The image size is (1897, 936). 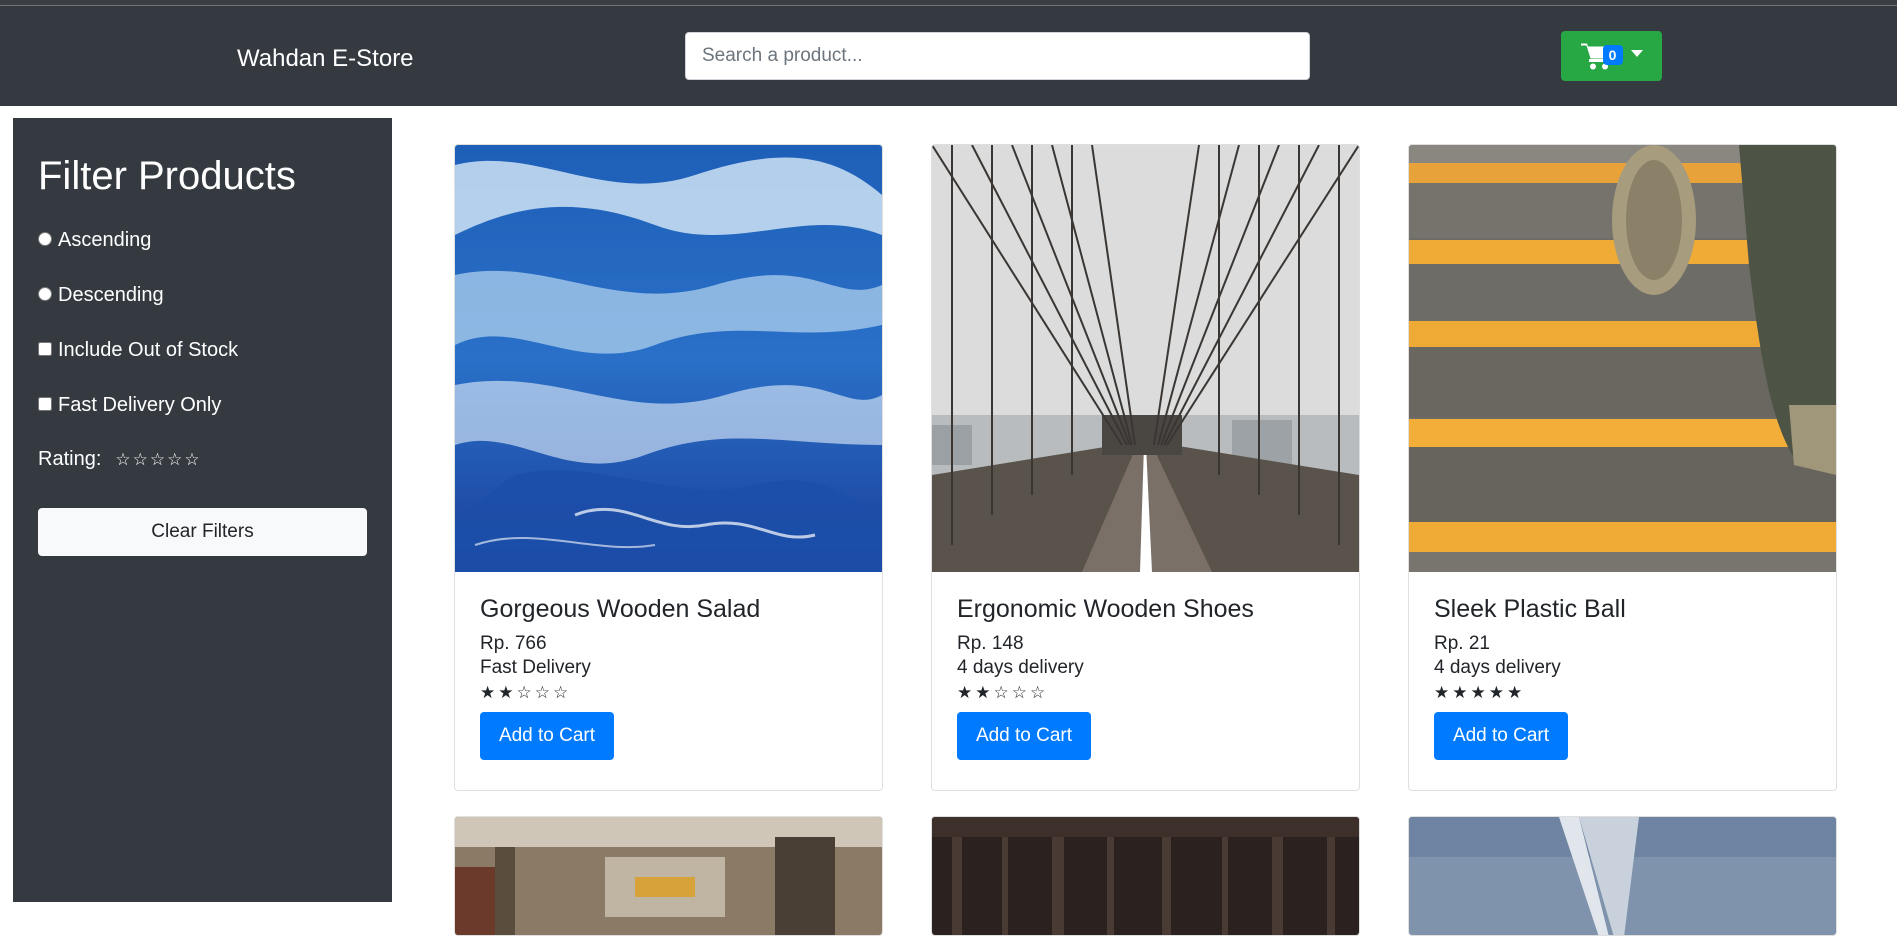 What do you see at coordinates (70, 459) in the screenshot?
I see `rating-label: Rating:` at bounding box center [70, 459].